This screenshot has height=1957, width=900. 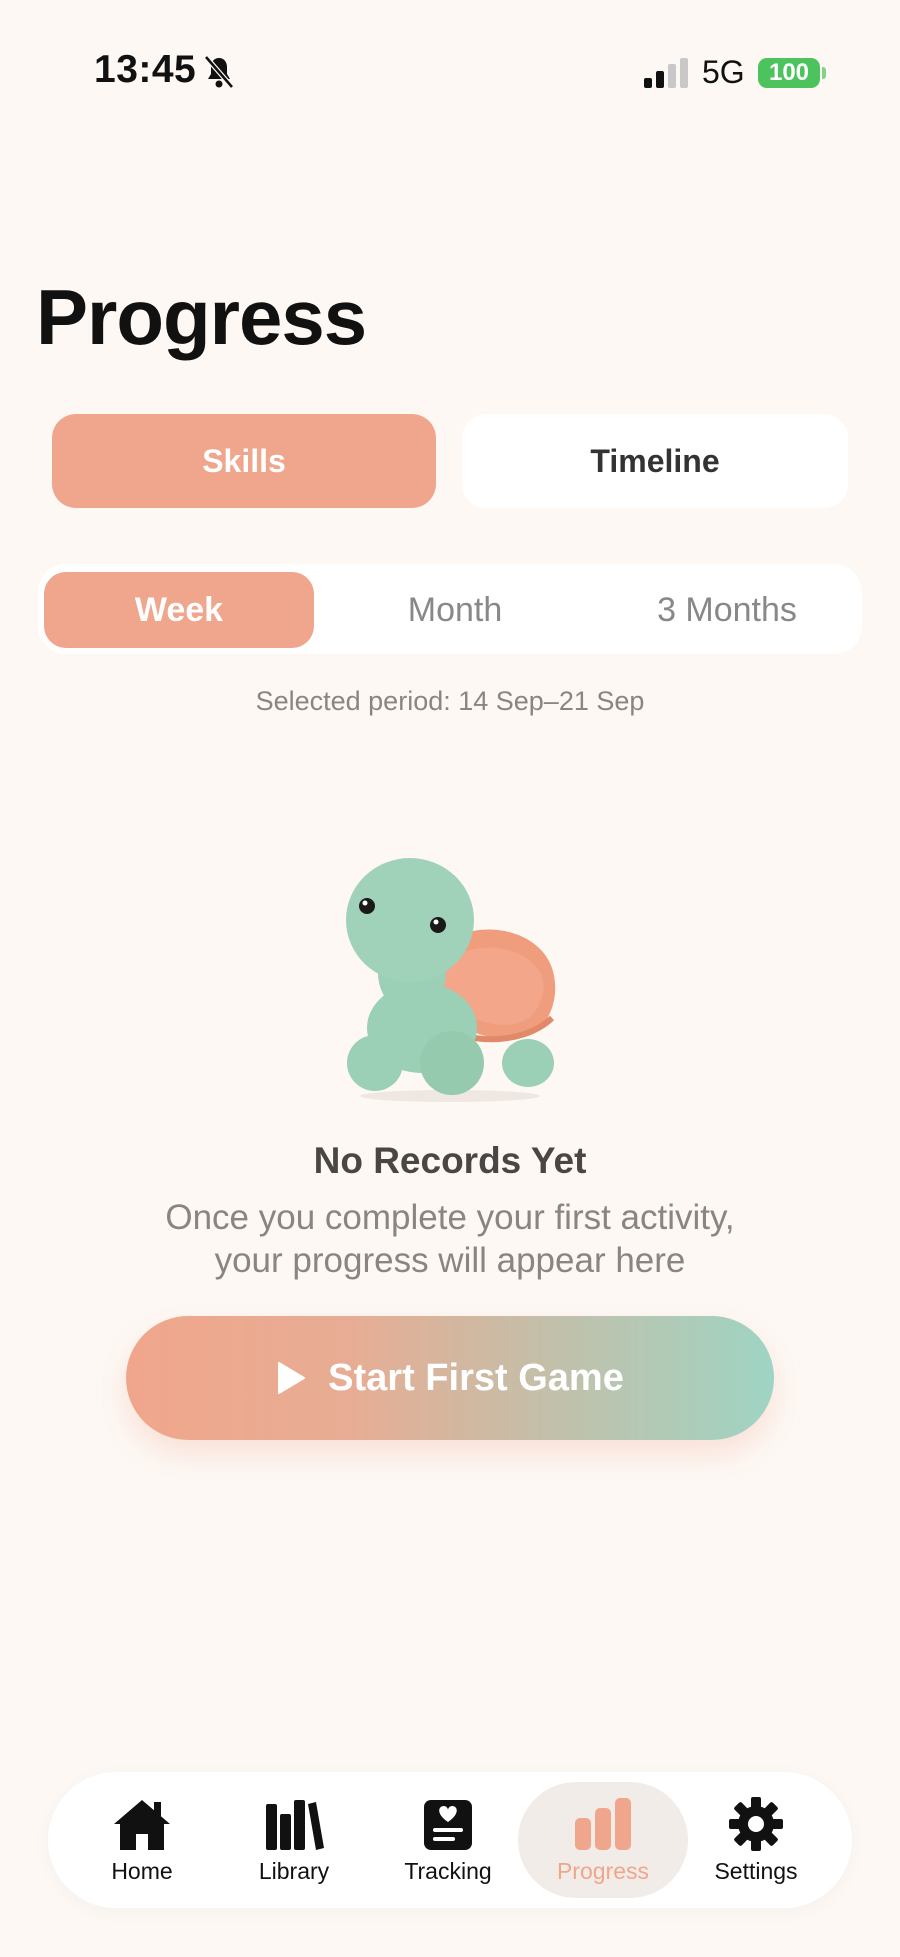 I want to click on tab-library-label: Library, so click(x=294, y=1870).